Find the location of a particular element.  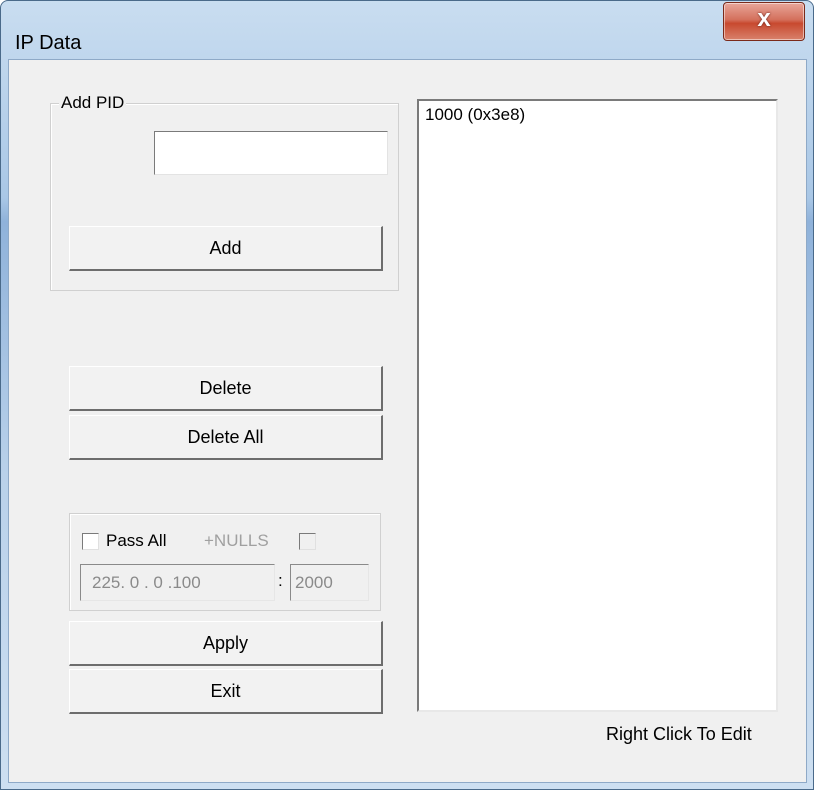

exit-button: Exit is located at coordinates (226, 691).